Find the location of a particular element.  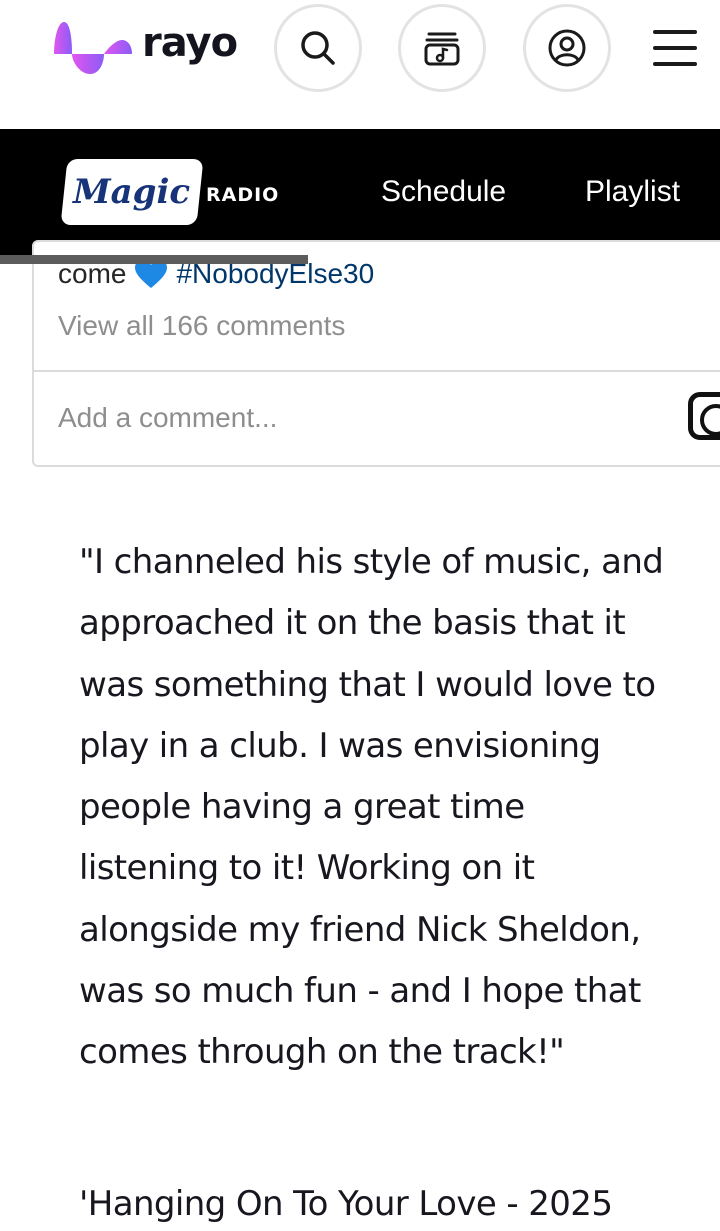

nav-link-playlist: Playlist is located at coordinates (632, 192).